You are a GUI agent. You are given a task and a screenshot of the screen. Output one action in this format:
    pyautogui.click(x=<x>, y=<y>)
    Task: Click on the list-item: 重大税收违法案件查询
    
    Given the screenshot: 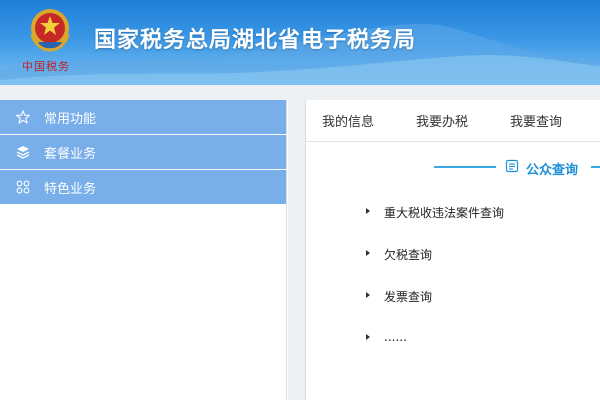 What is the action you would take?
    pyautogui.click(x=435, y=225)
    